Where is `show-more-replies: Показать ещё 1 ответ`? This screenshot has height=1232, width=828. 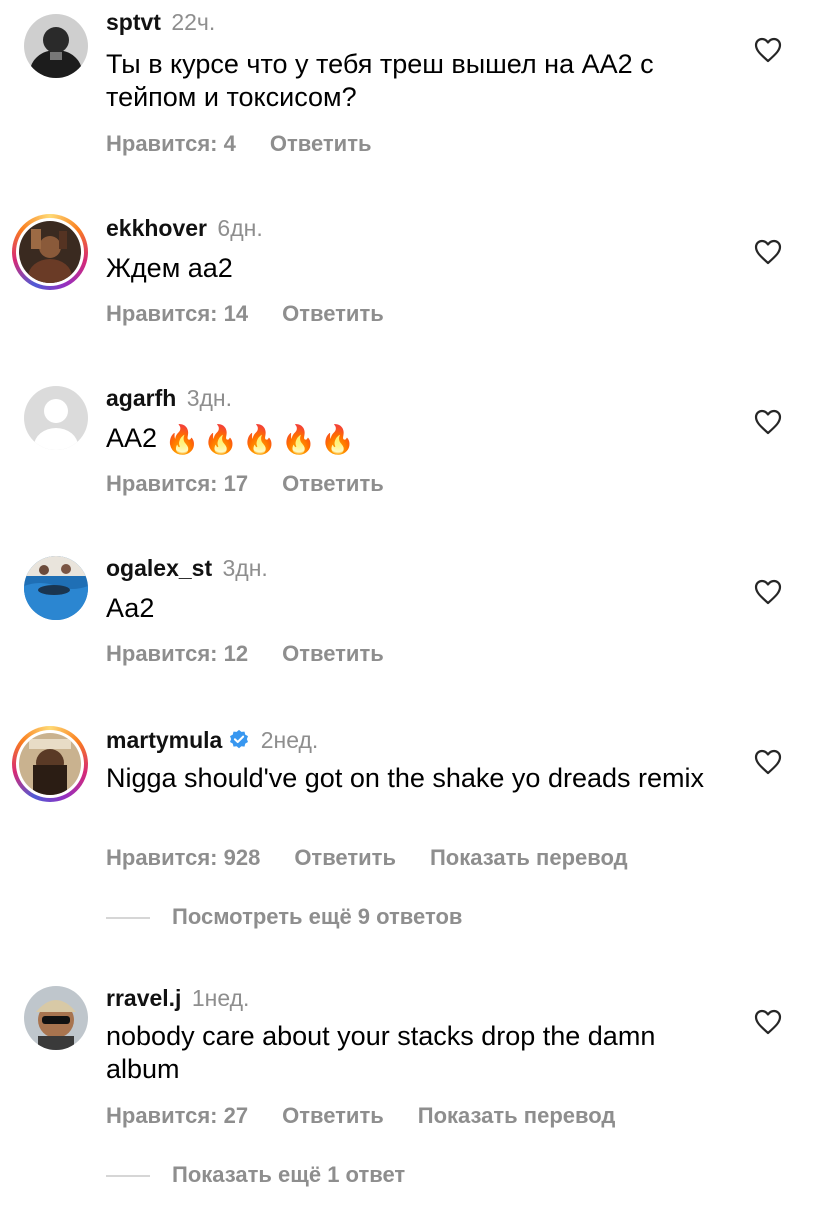
show-more-replies: Показать ещё 1 ответ is located at coordinates (255, 1175).